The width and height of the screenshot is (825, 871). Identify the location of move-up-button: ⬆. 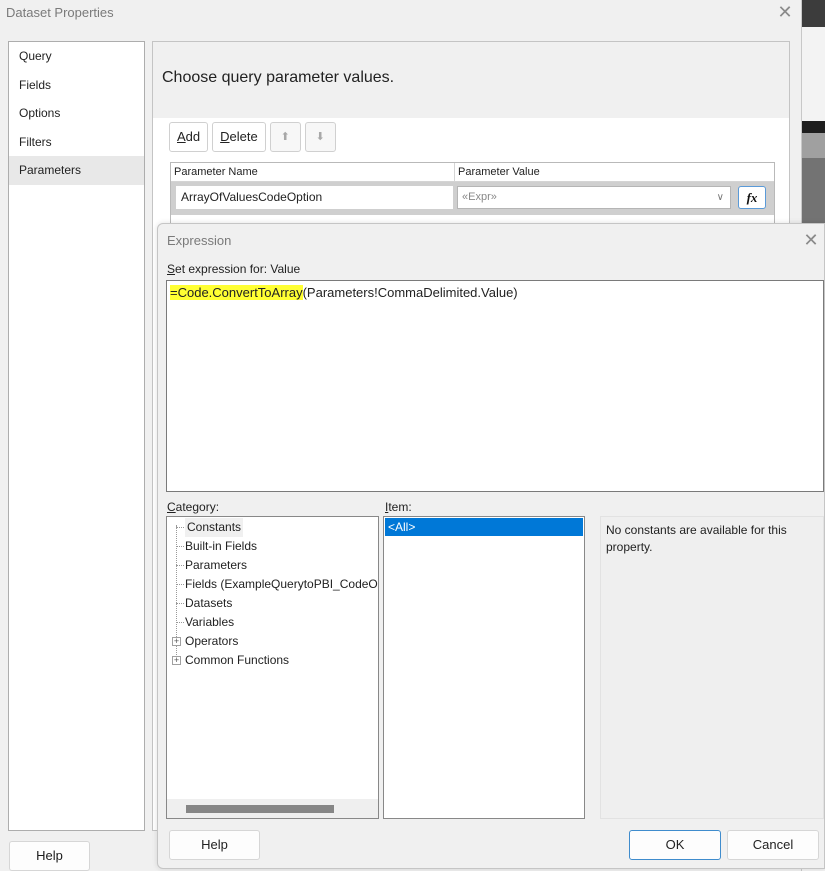
(285, 137).